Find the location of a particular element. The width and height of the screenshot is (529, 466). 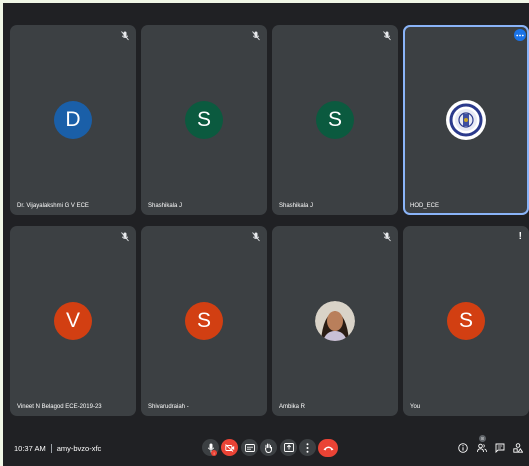

avatar: V is located at coordinates (73, 321).